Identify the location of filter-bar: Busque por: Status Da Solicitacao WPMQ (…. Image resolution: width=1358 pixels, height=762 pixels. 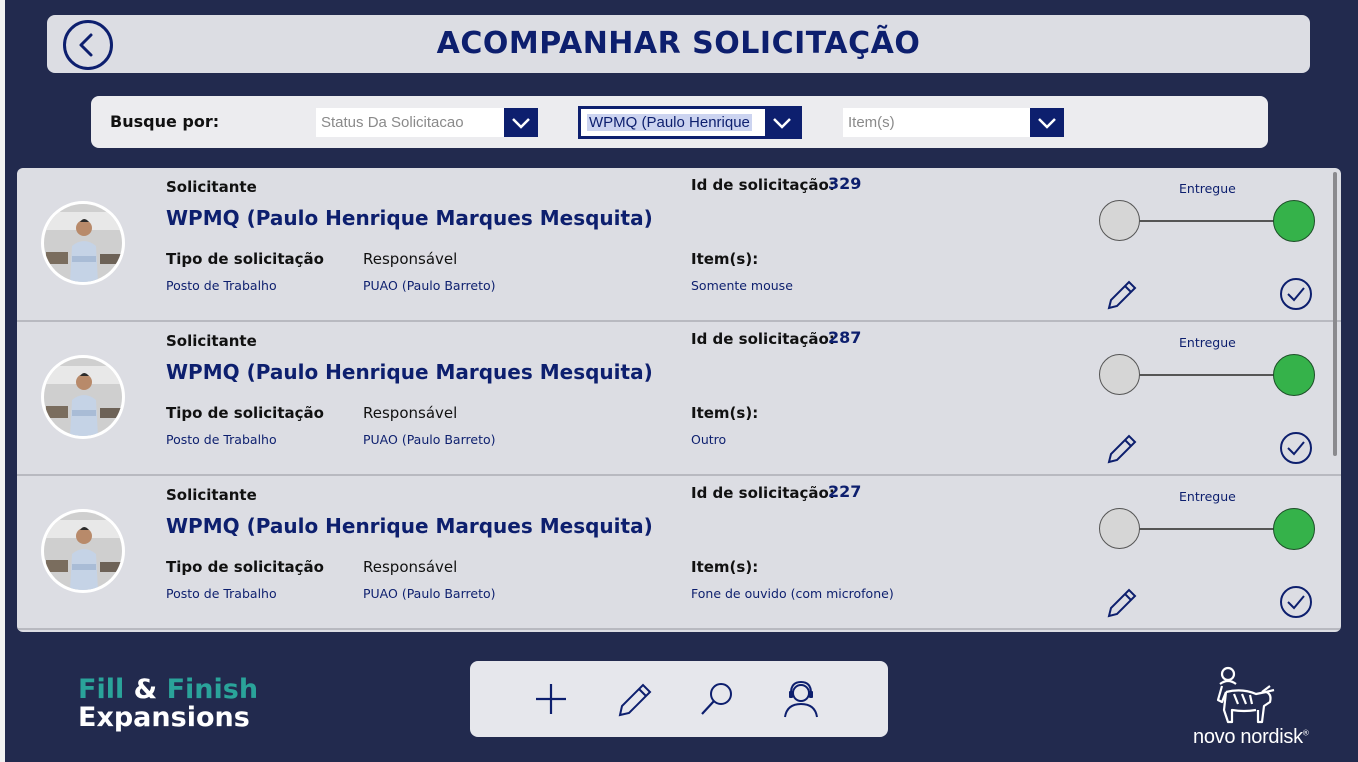
(679, 122).